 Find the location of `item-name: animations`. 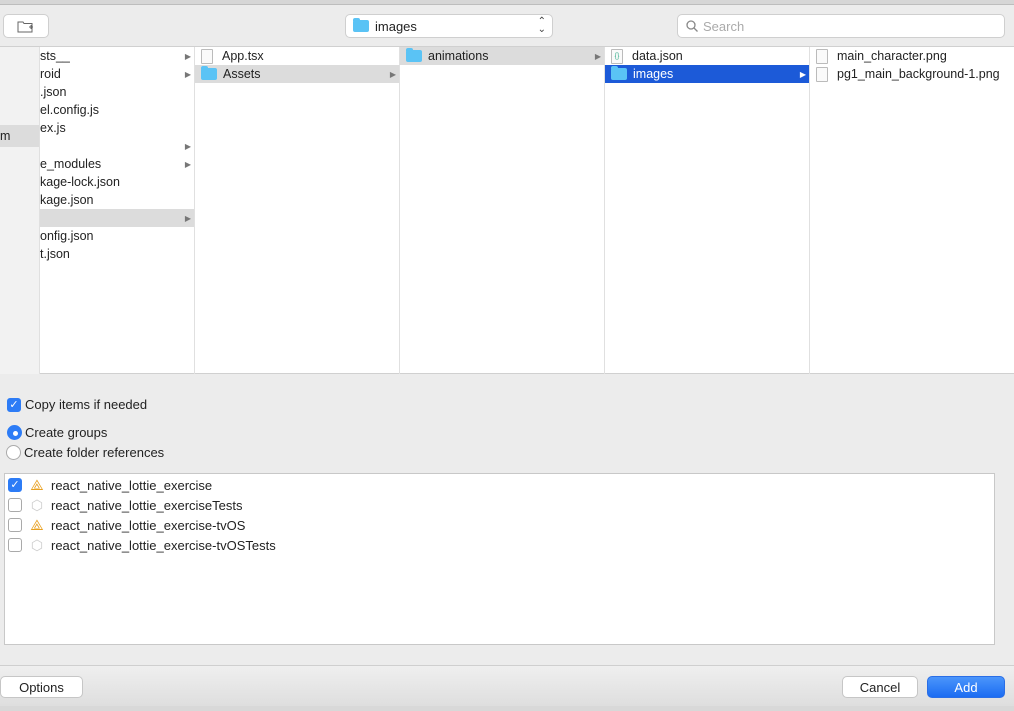

item-name: animations is located at coordinates (458, 56).